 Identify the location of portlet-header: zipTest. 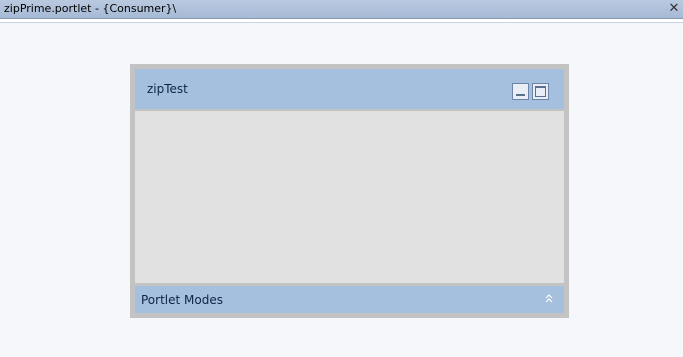
(349, 89).